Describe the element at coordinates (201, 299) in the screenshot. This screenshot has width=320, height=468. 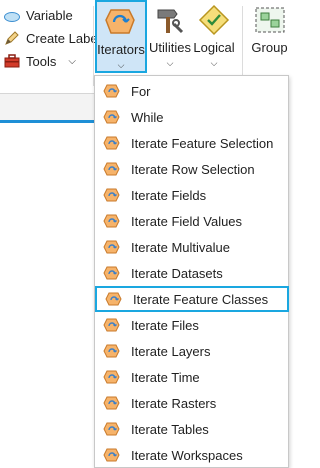
I see `menu-item-label: Iterate Feature Classes` at that location.